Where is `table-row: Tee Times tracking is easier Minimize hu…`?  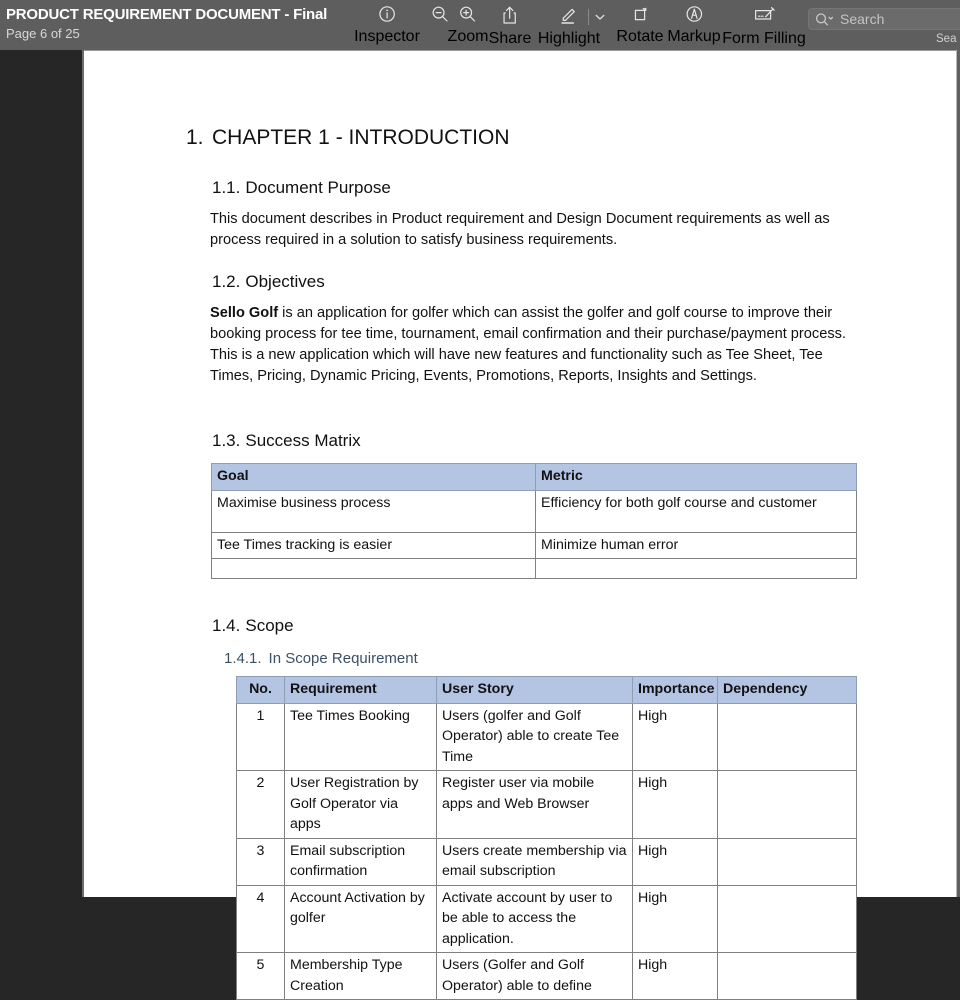
table-row: Tee Times tracking is easier Minimize hu… is located at coordinates (534, 545).